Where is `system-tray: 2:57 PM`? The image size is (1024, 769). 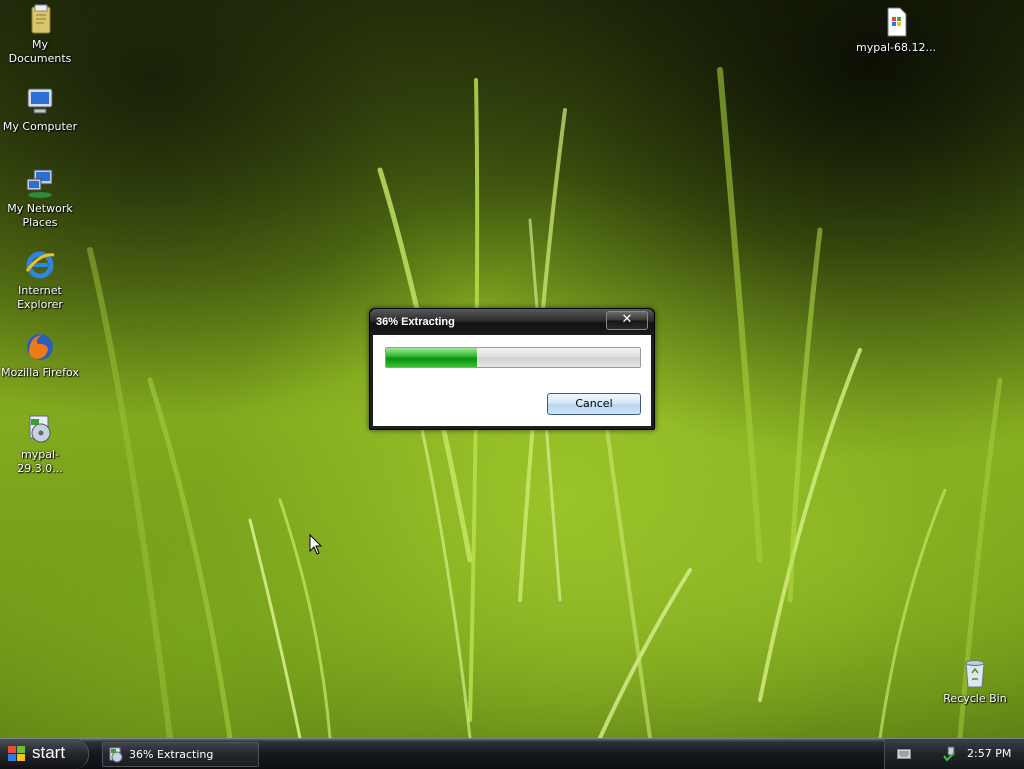 system-tray: 2:57 PM is located at coordinates (954, 754).